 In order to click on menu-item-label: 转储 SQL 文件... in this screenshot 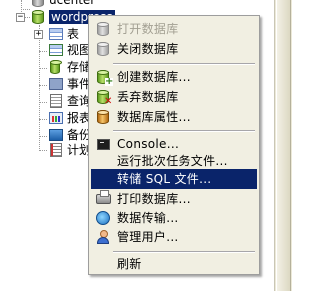, I will do `click(164, 179)`.